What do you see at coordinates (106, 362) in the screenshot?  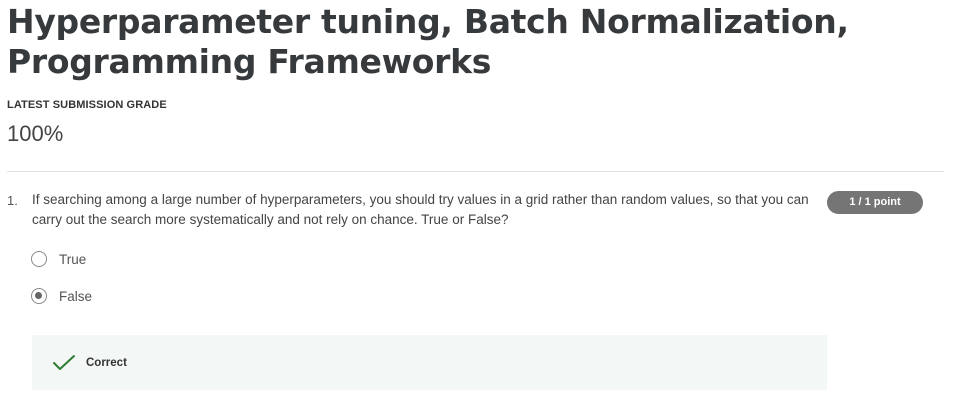 I see `feedback-status: Correct` at bounding box center [106, 362].